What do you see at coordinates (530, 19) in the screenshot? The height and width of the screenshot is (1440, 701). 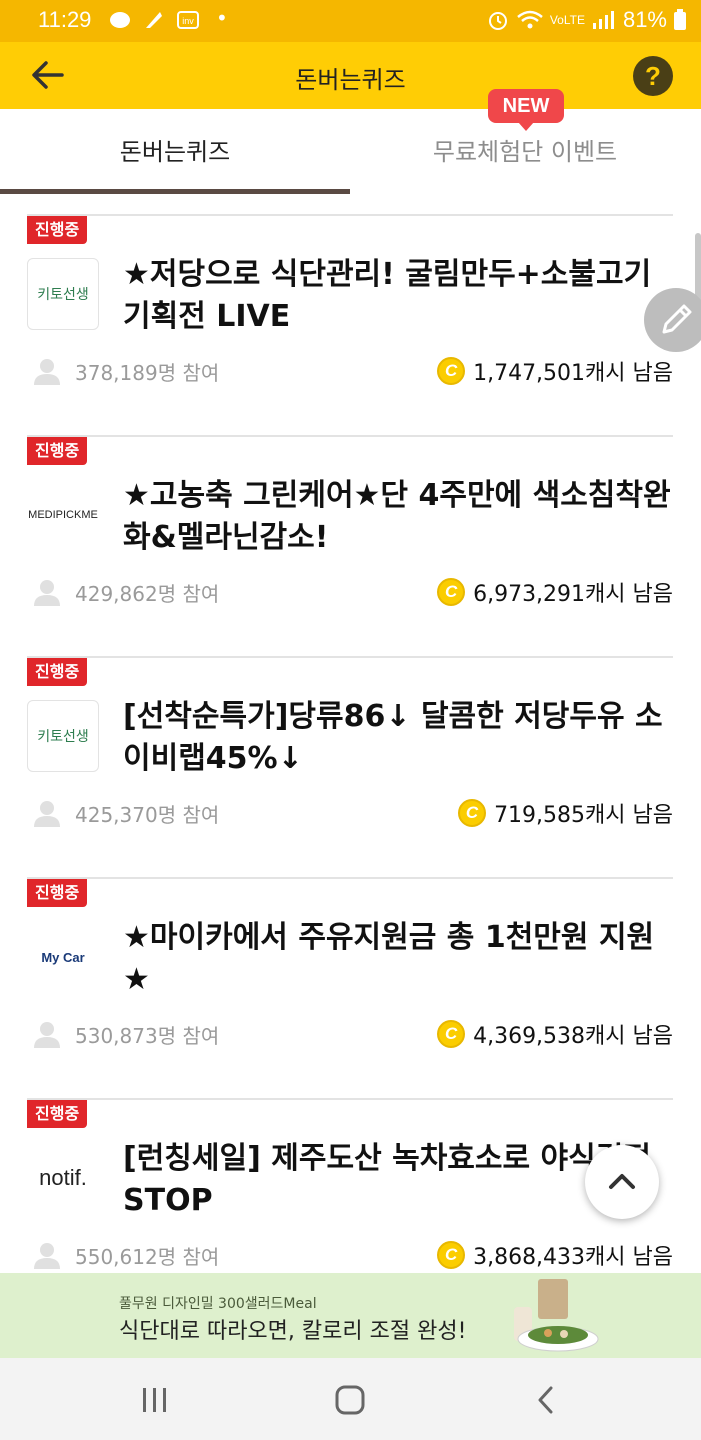 I see `wifi-icon` at bounding box center [530, 19].